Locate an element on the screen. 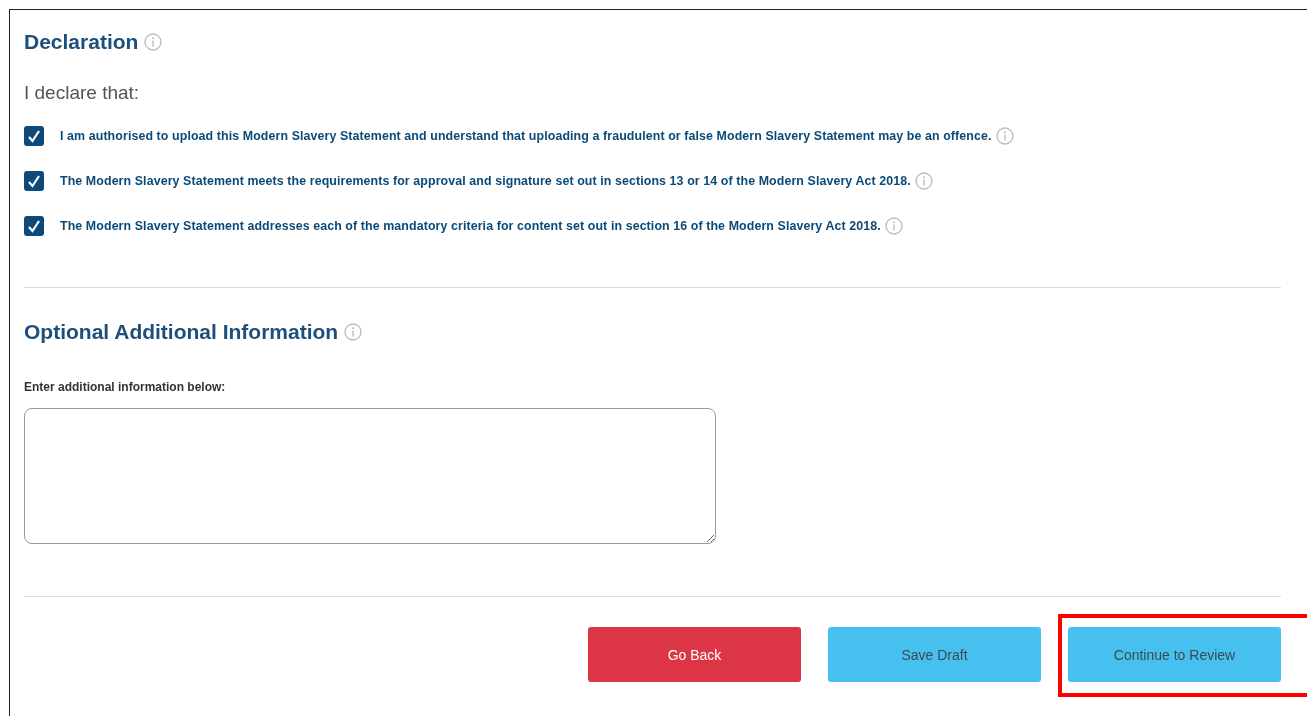 This screenshot has height=716, width=1307. button: Continue to Review is located at coordinates (1174, 654).